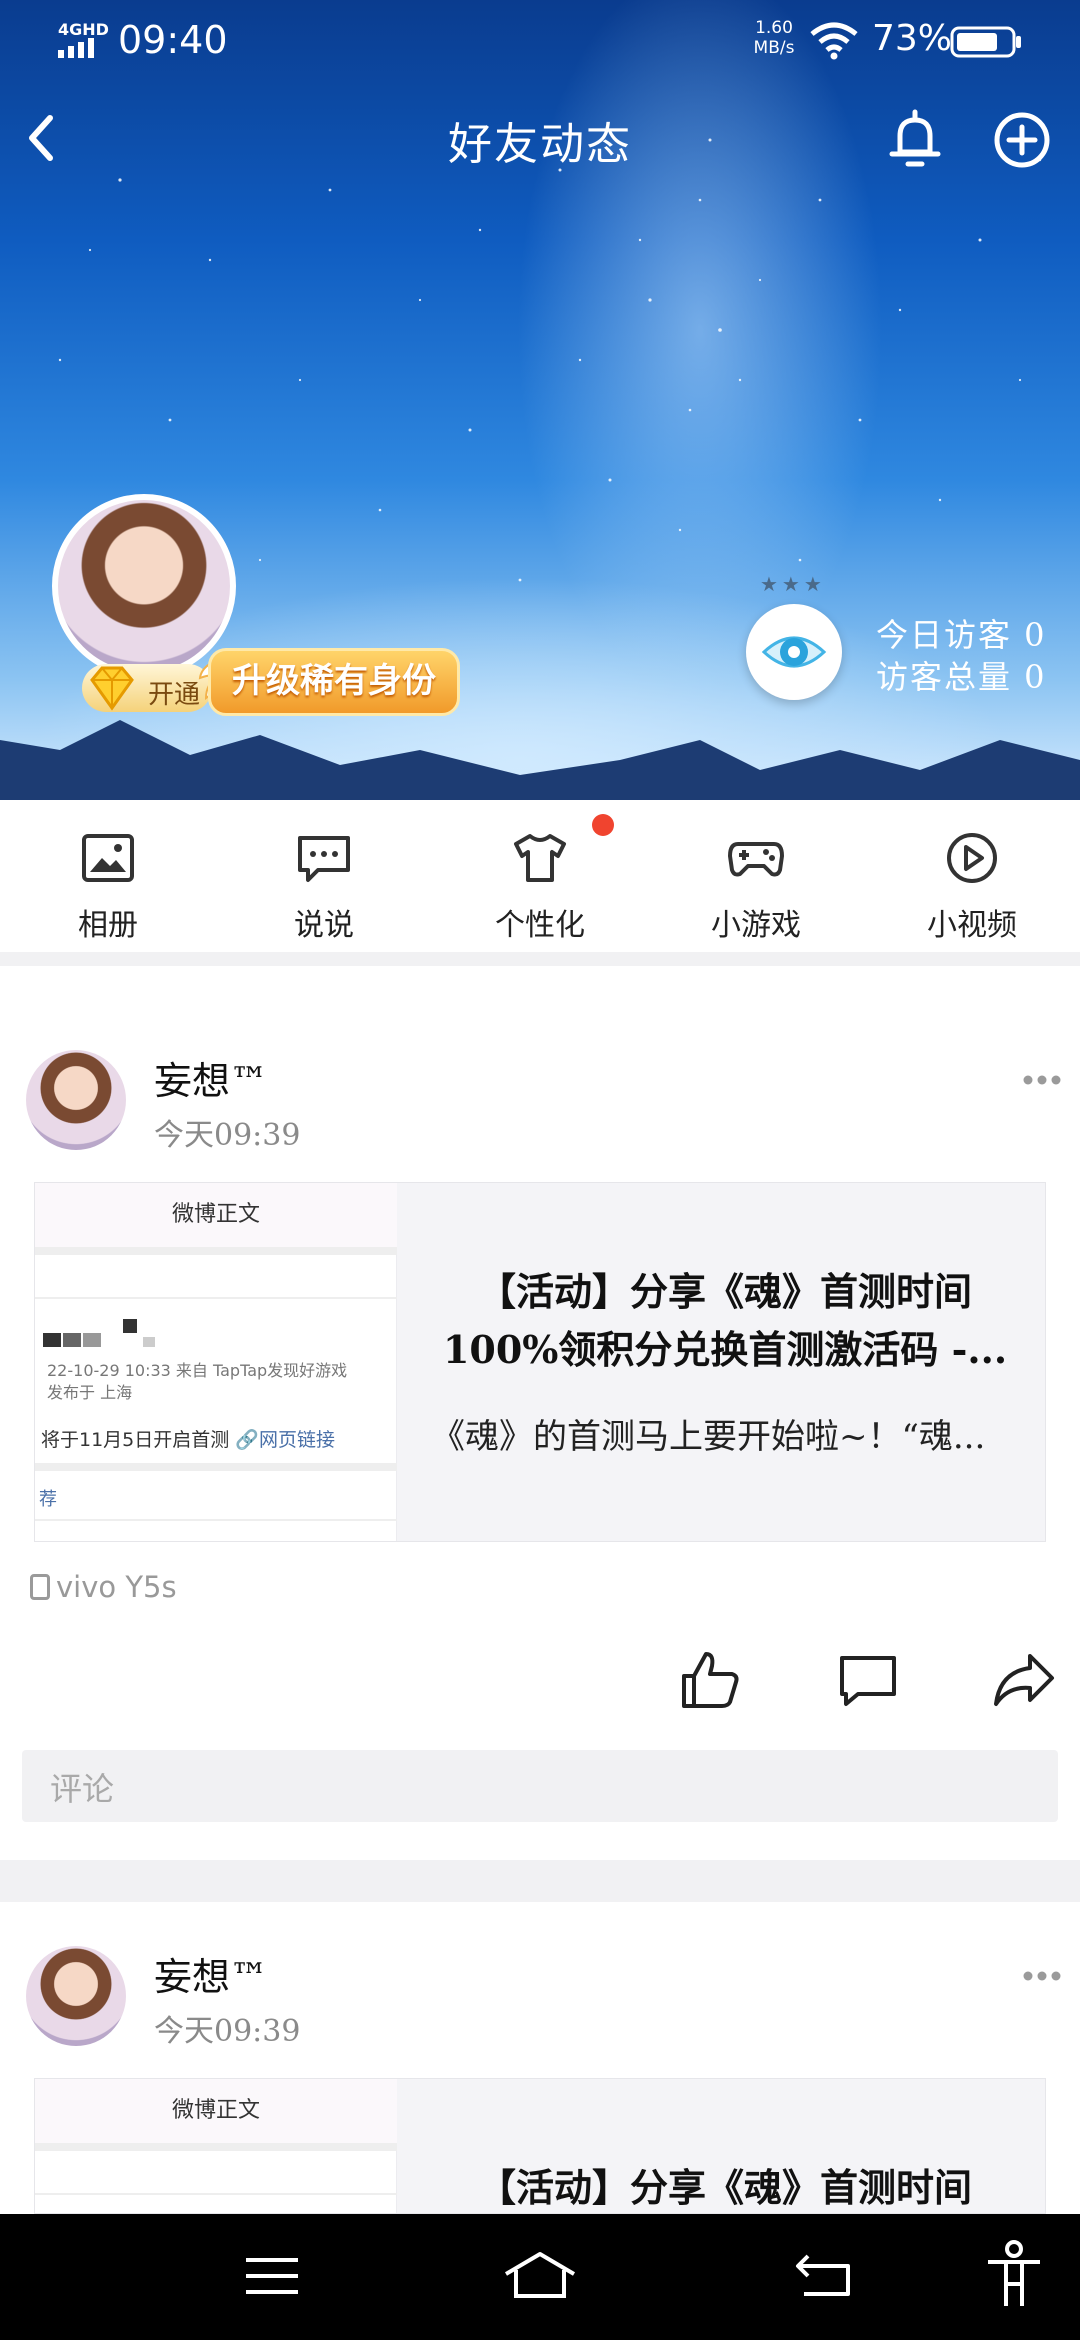  What do you see at coordinates (116, 1587) in the screenshot?
I see `device-name: vivo Y5s` at bounding box center [116, 1587].